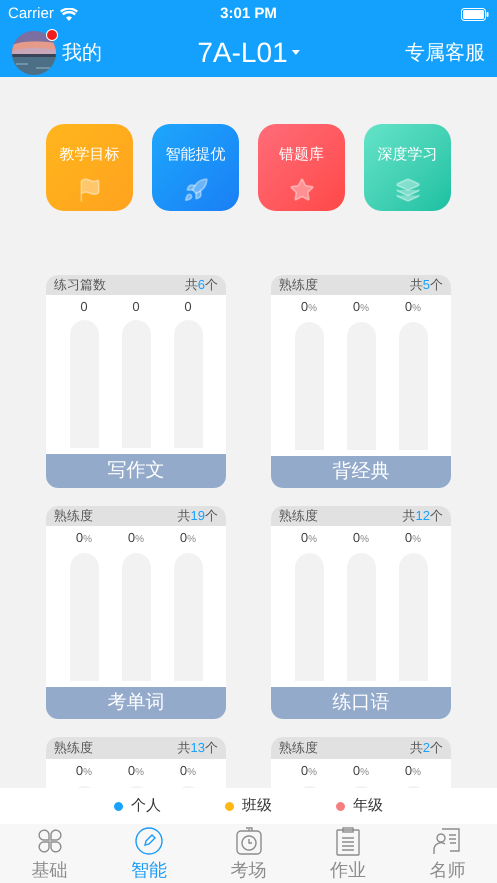 The width and height of the screenshot is (497, 883). I want to click on action-button: 考单词, so click(136, 702).